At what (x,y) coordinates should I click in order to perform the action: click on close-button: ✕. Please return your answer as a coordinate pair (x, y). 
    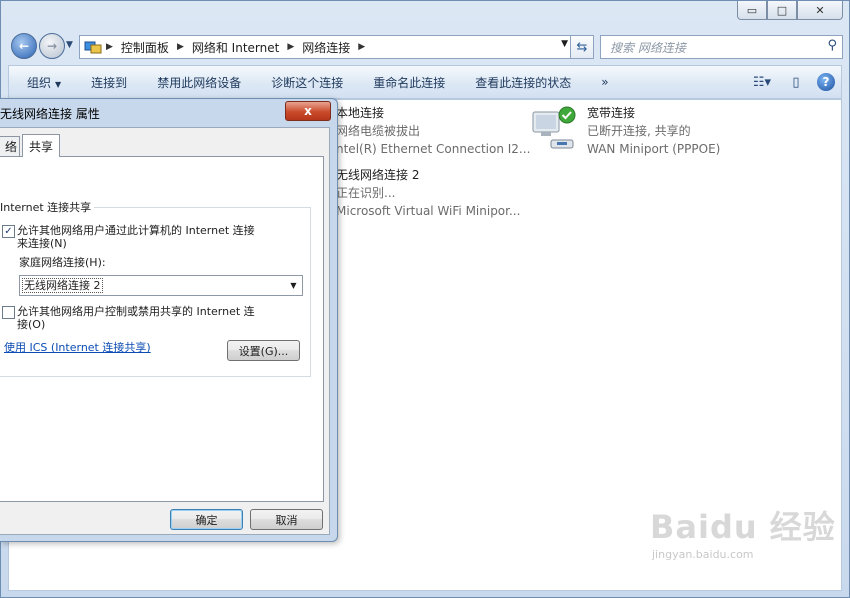
    Looking at the image, I should click on (820, 10).